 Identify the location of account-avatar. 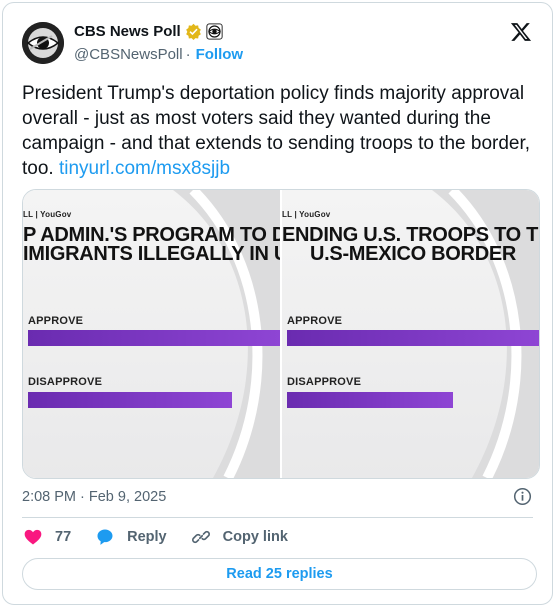
(43, 43).